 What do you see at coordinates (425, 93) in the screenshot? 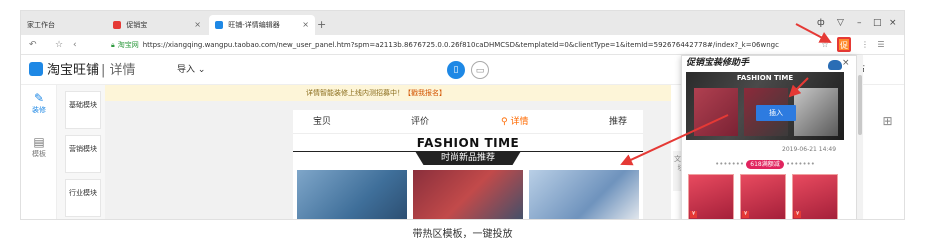
I see `notice-link: 【戳我报名】` at bounding box center [425, 93].